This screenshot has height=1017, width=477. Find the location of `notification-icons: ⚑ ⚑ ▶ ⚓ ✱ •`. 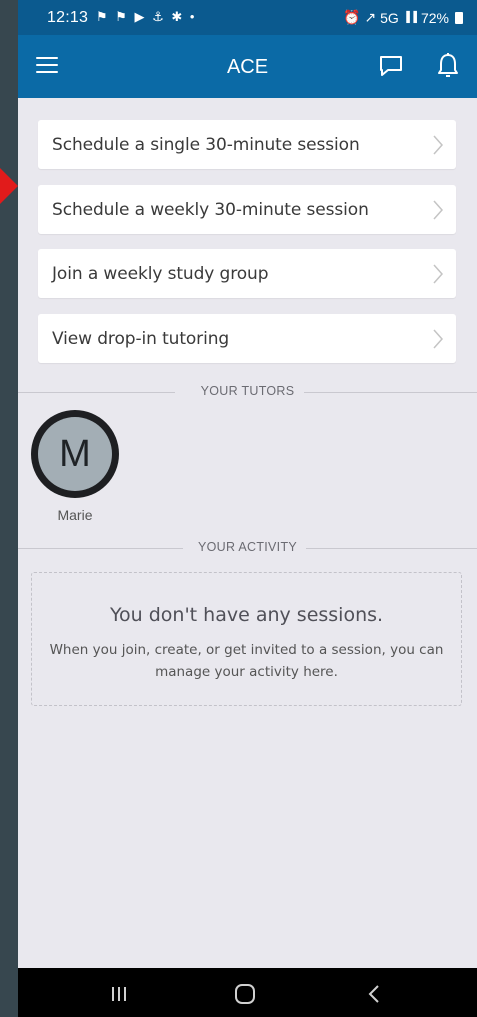

notification-icons: ⚑ ⚑ ▶ ⚓ ✱ • is located at coordinates (146, 16).